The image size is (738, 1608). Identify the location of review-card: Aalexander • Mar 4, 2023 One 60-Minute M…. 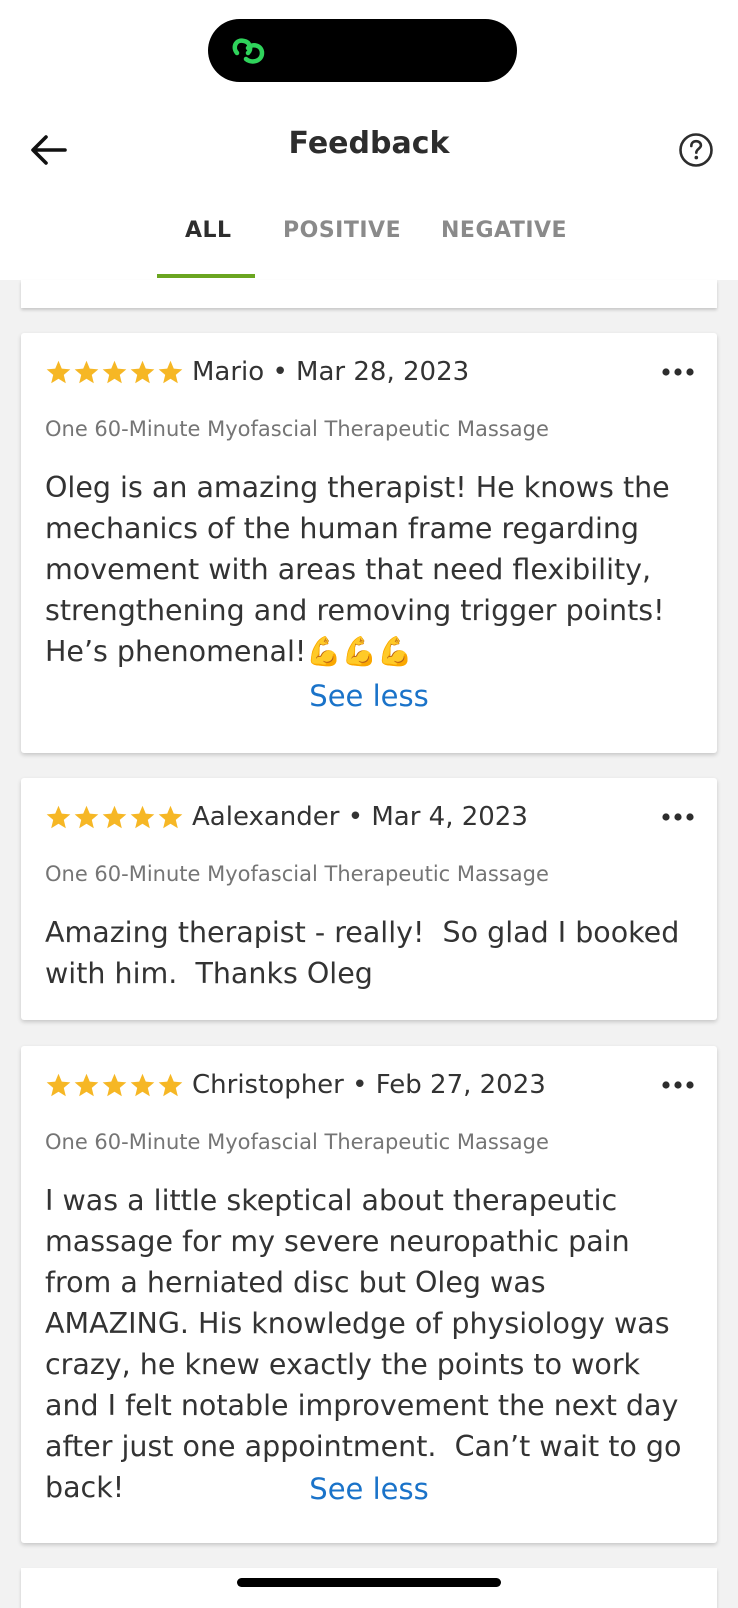
(369, 899).